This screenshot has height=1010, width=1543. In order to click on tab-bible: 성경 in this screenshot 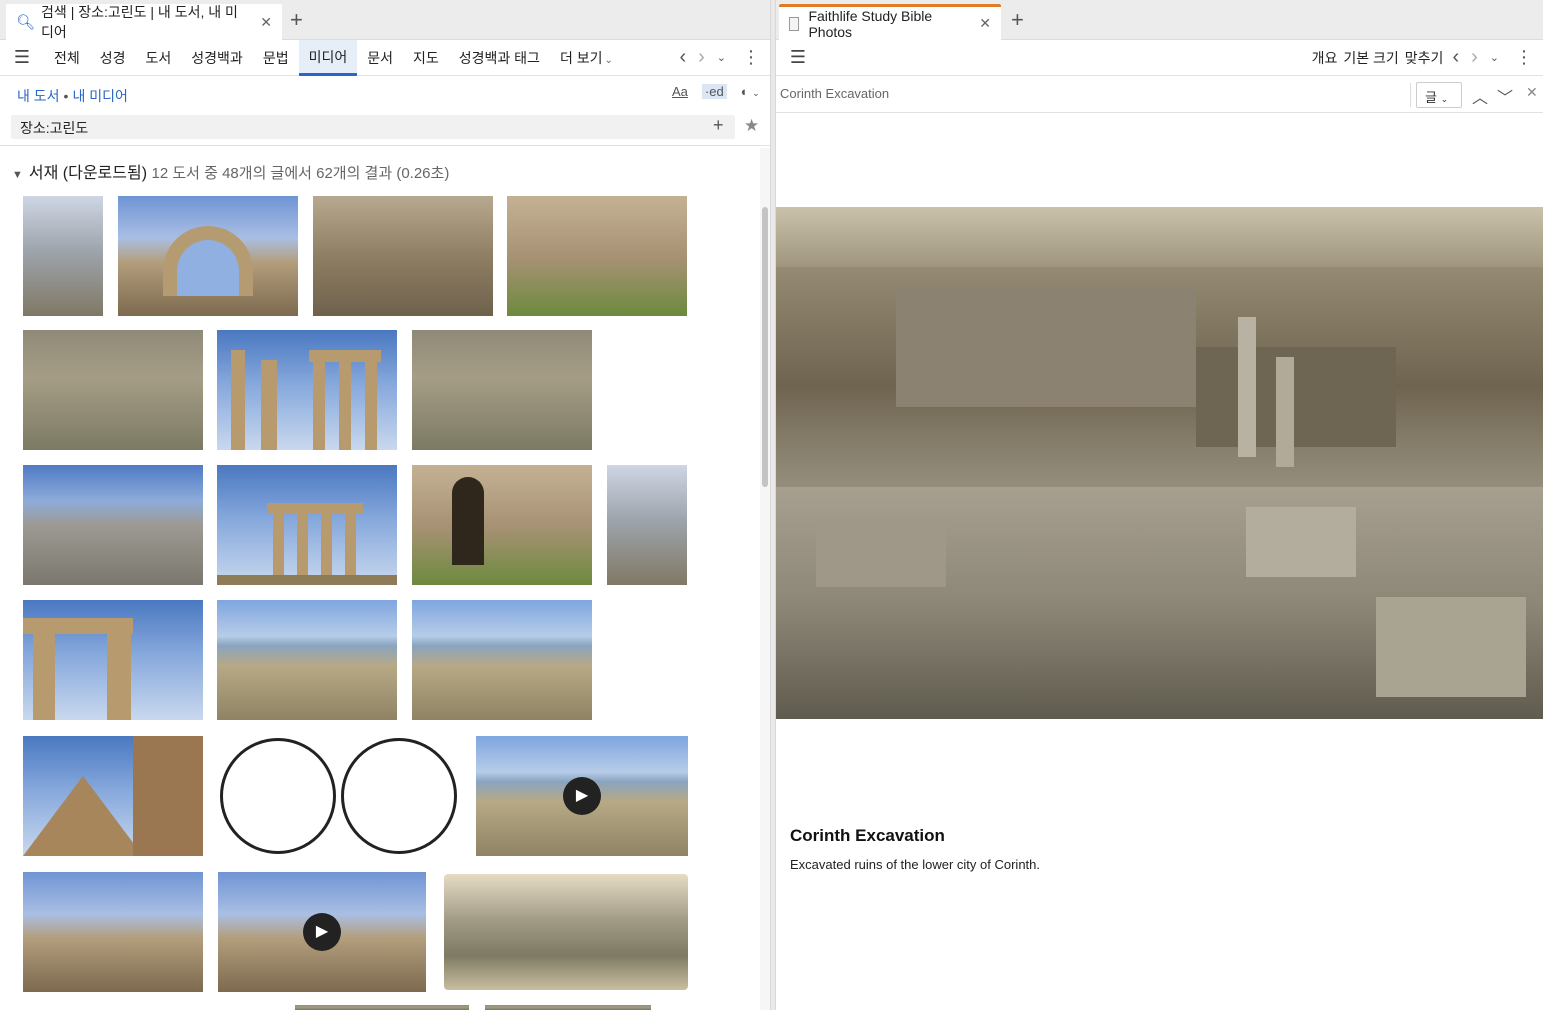, I will do `click(113, 58)`.